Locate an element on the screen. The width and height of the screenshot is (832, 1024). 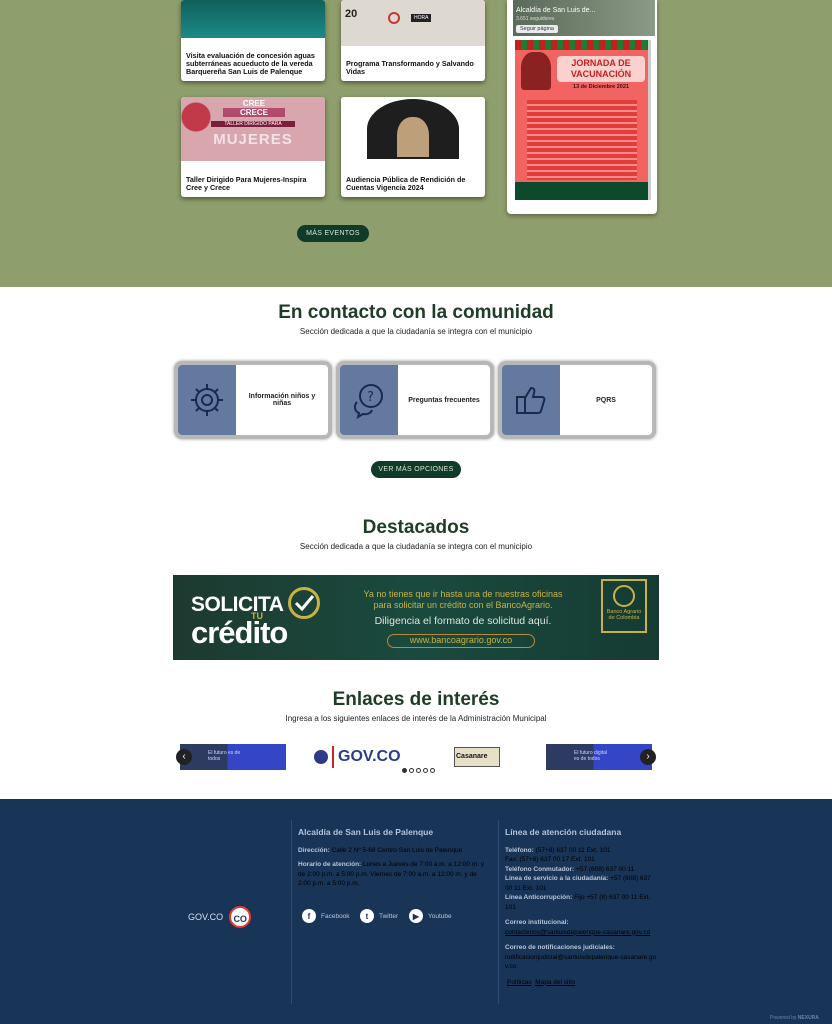
banner-word3: crédito is located at coordinates (239, 632).